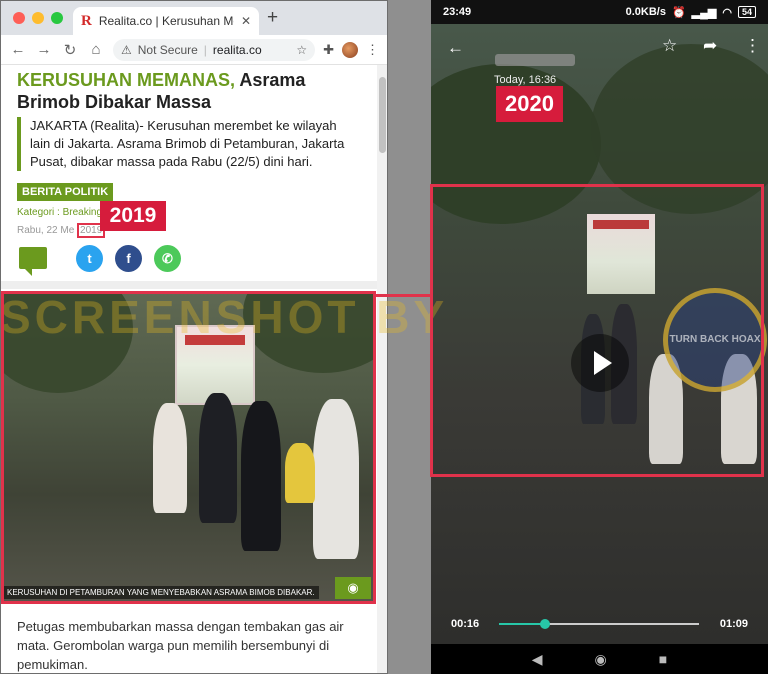 Image resolution: width=768 pixels, height=674 pixels. Describe the element at coordinates (57, 18) in the screenshot. I see `maximize-window-button` at that location.